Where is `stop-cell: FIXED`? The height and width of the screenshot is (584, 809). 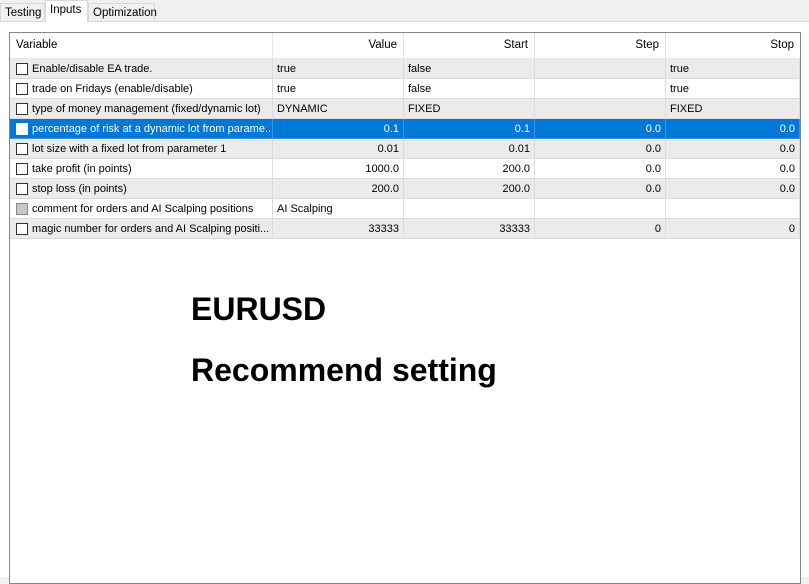
stop-cell: FIXED is located at coordinates (733, 109).